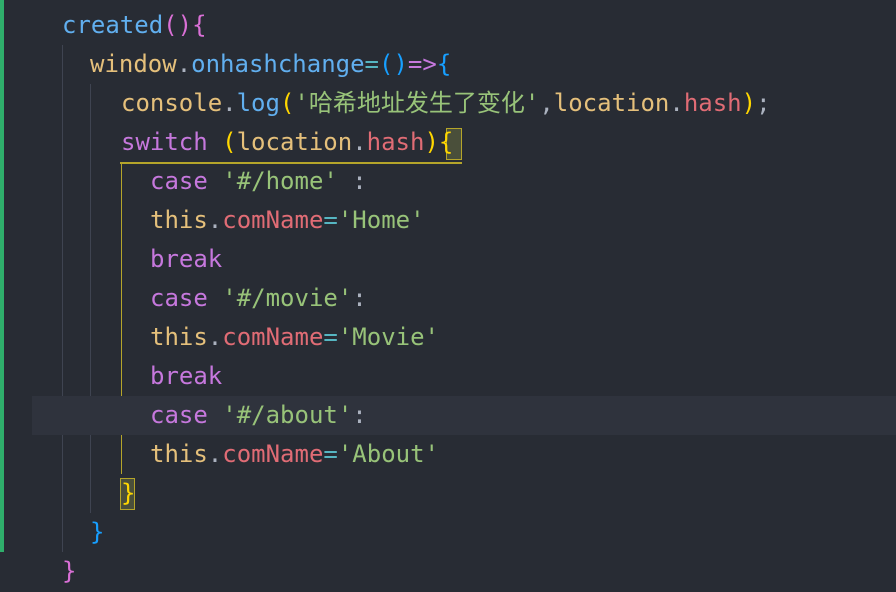 This screenshot has height=592, width=896. I want to click on string-literal: '#/about', so click(287, 415).